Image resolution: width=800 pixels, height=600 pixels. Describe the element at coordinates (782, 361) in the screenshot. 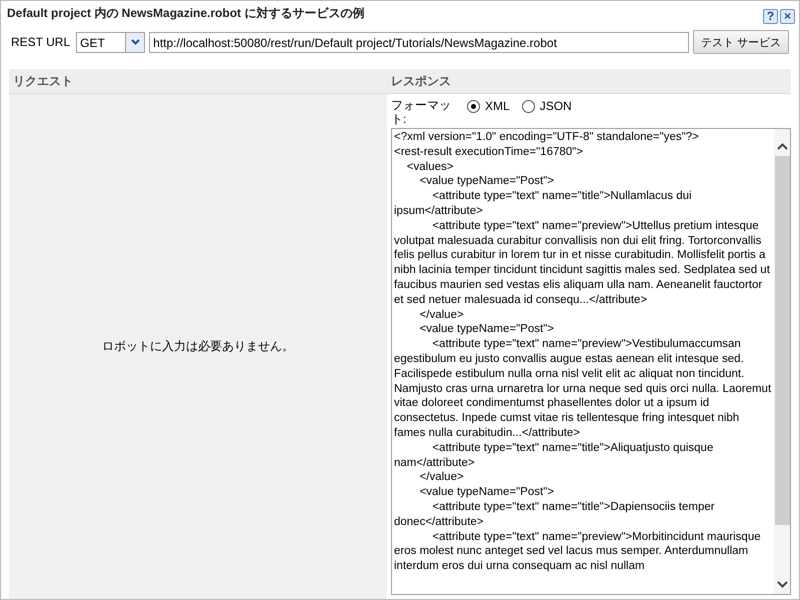

I see `scrollbar` at that location.